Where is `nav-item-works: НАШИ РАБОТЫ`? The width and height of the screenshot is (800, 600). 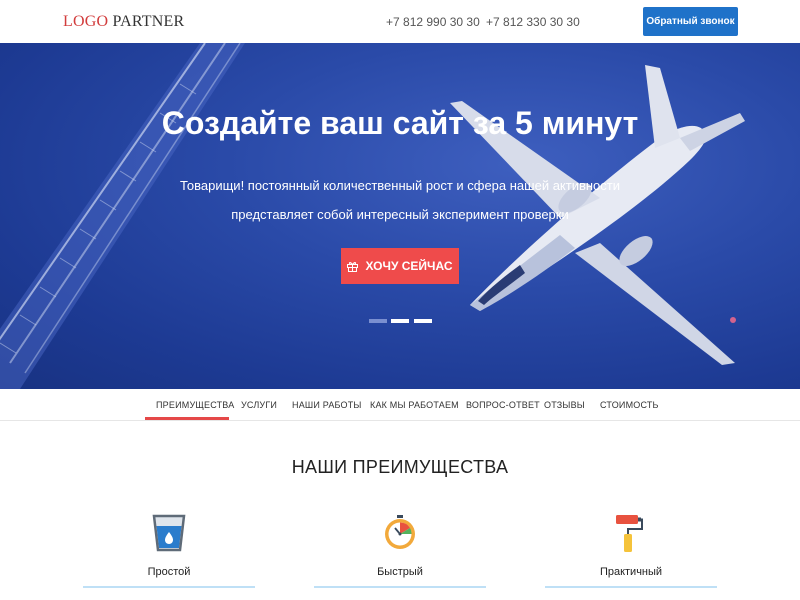
nav-item-works: НАШИ РАБОТЫ is located at coordinates (327, 405).